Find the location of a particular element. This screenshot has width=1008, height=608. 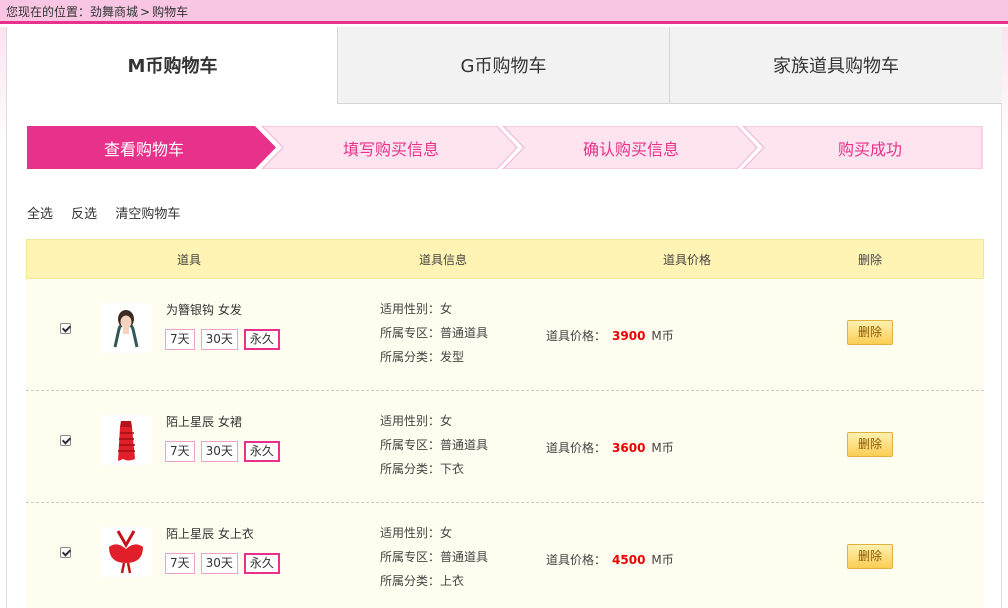

step-success: 购买成功 is located at coordinates (870, 147).